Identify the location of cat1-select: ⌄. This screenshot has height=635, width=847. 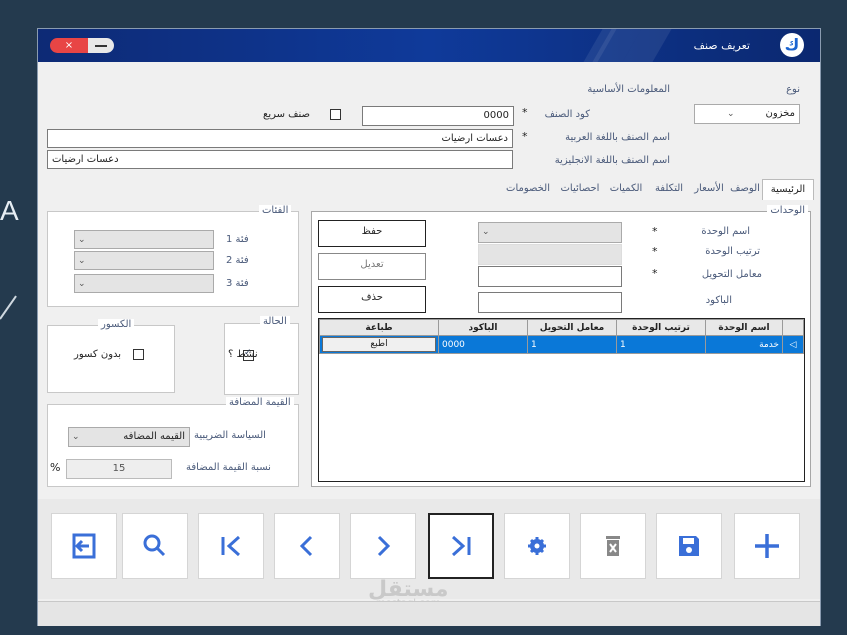
(144, 239).